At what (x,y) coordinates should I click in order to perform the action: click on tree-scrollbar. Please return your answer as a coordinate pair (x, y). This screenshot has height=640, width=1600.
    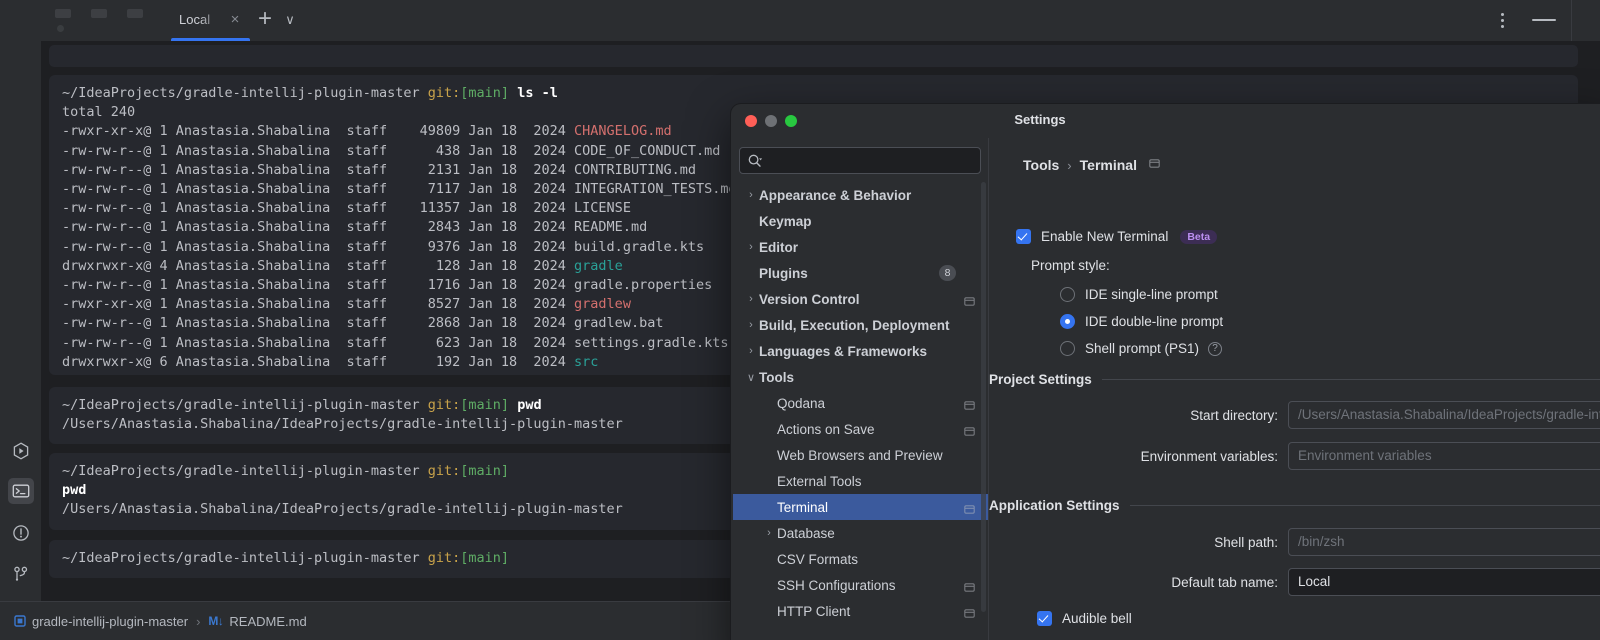
    Looking at the image, I should click on (983, 397).